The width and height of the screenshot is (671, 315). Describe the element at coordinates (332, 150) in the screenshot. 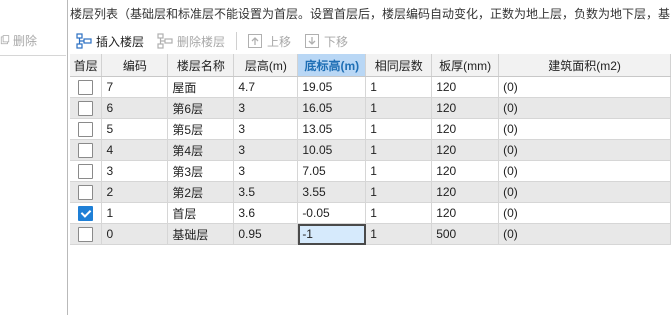

I see `bottom-elevation-cell: 10.05` at that location.